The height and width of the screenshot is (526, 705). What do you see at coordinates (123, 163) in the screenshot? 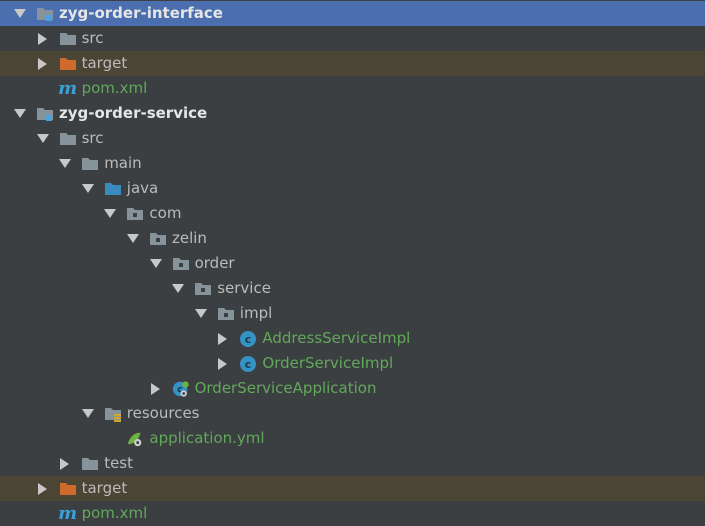
I see `tree-item-label: main` at bounding box center [123, 163].